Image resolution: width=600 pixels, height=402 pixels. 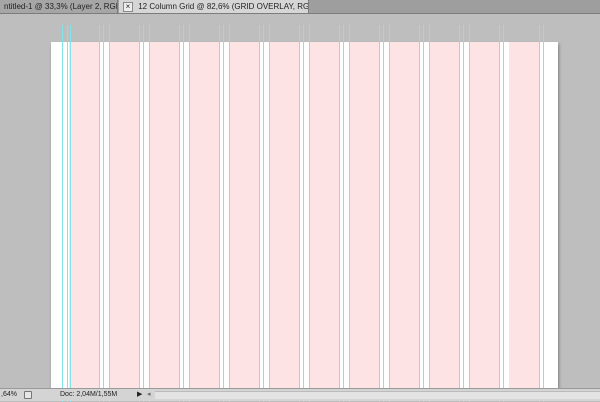 What do you see at coordinates (28, 395) in the screenshot?
I see `status-doc-icon` at bounding box center [28, 395].